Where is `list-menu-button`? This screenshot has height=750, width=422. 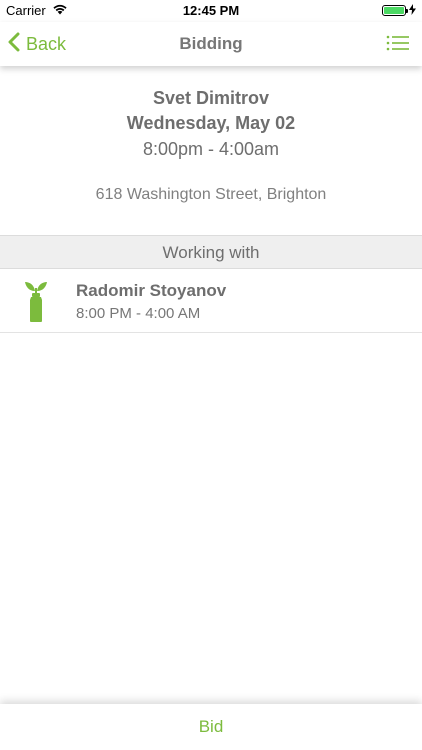 list-menu-button is located at coordinates (398, 44).